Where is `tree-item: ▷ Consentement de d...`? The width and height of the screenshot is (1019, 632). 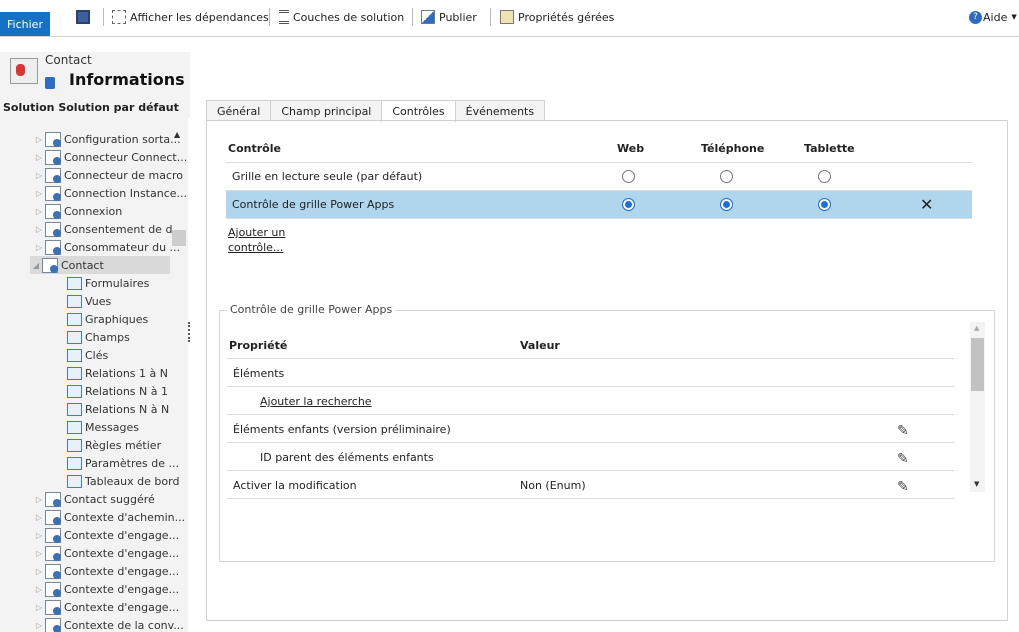 tree-item: ▷ Consentement de d... is located at coordinates (108, 229).